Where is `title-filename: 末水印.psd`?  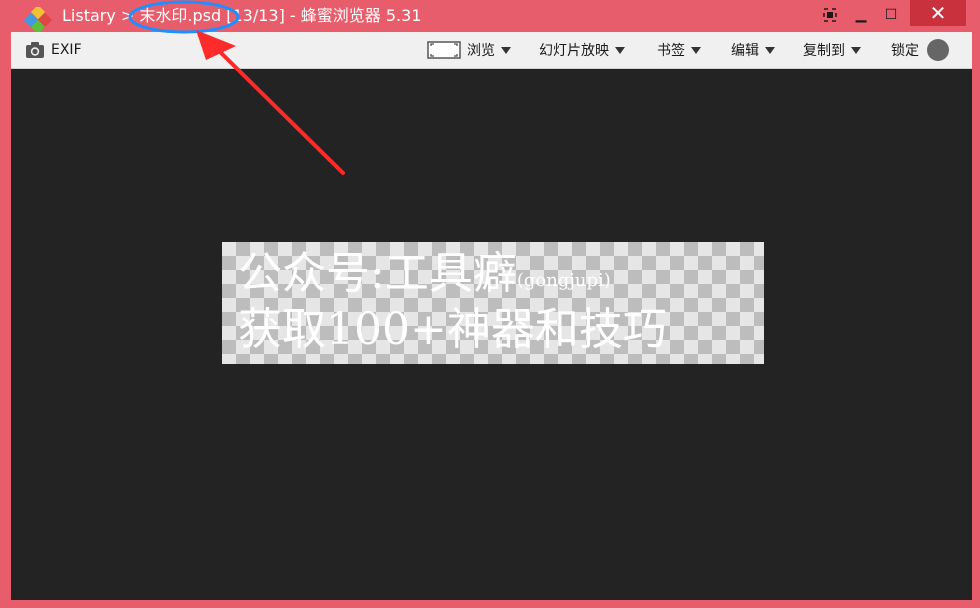
title-filename: 末水印.psd is located at coordinates (180, 15).